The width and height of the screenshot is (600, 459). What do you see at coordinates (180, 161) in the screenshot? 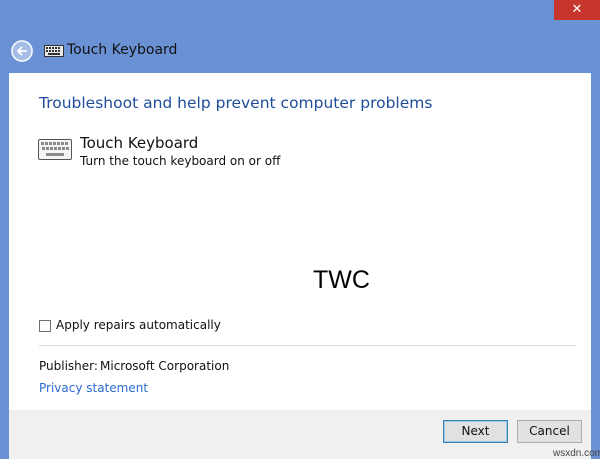
I see `troubleshooter-description: Turn the touch keyboard on or off` at bounding box center [180, 161].